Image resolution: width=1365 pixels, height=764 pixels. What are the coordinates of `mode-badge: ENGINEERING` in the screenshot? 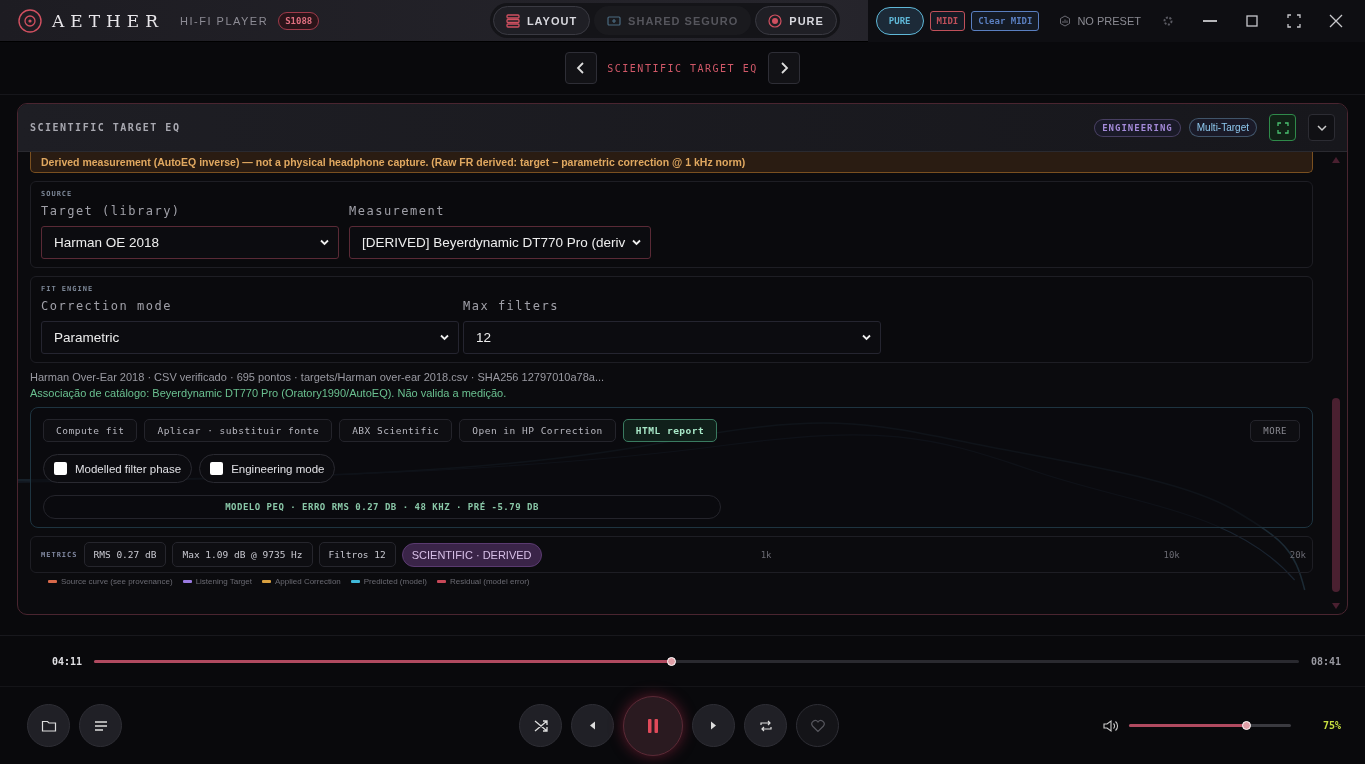 It's located at (1137, 127).